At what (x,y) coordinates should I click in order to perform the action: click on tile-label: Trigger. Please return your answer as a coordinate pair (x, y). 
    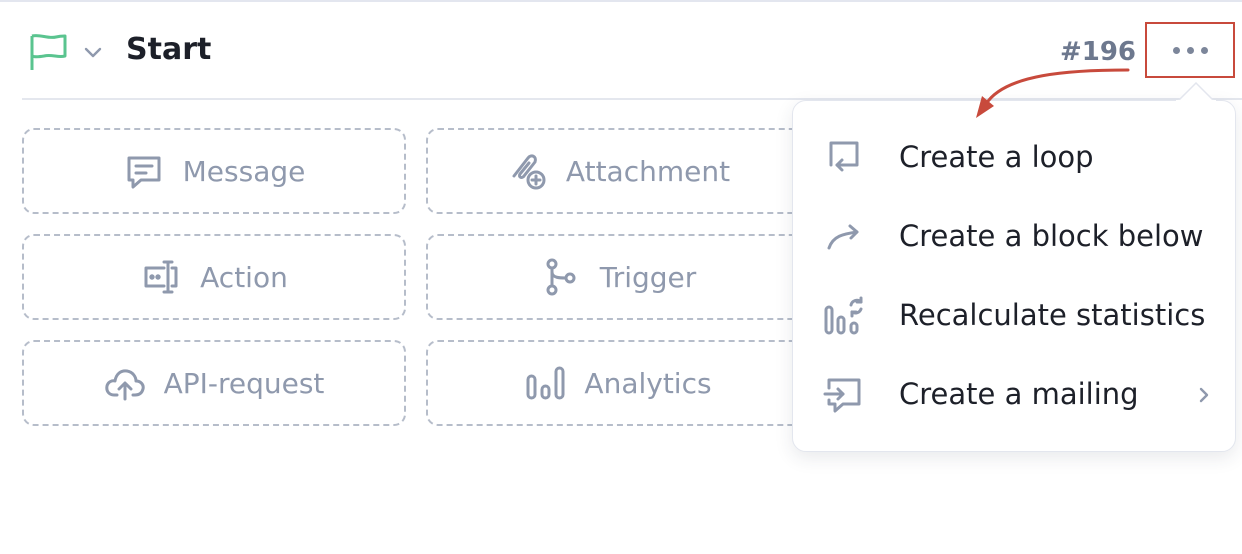
    Looking at the image, I should click on (648, 277).